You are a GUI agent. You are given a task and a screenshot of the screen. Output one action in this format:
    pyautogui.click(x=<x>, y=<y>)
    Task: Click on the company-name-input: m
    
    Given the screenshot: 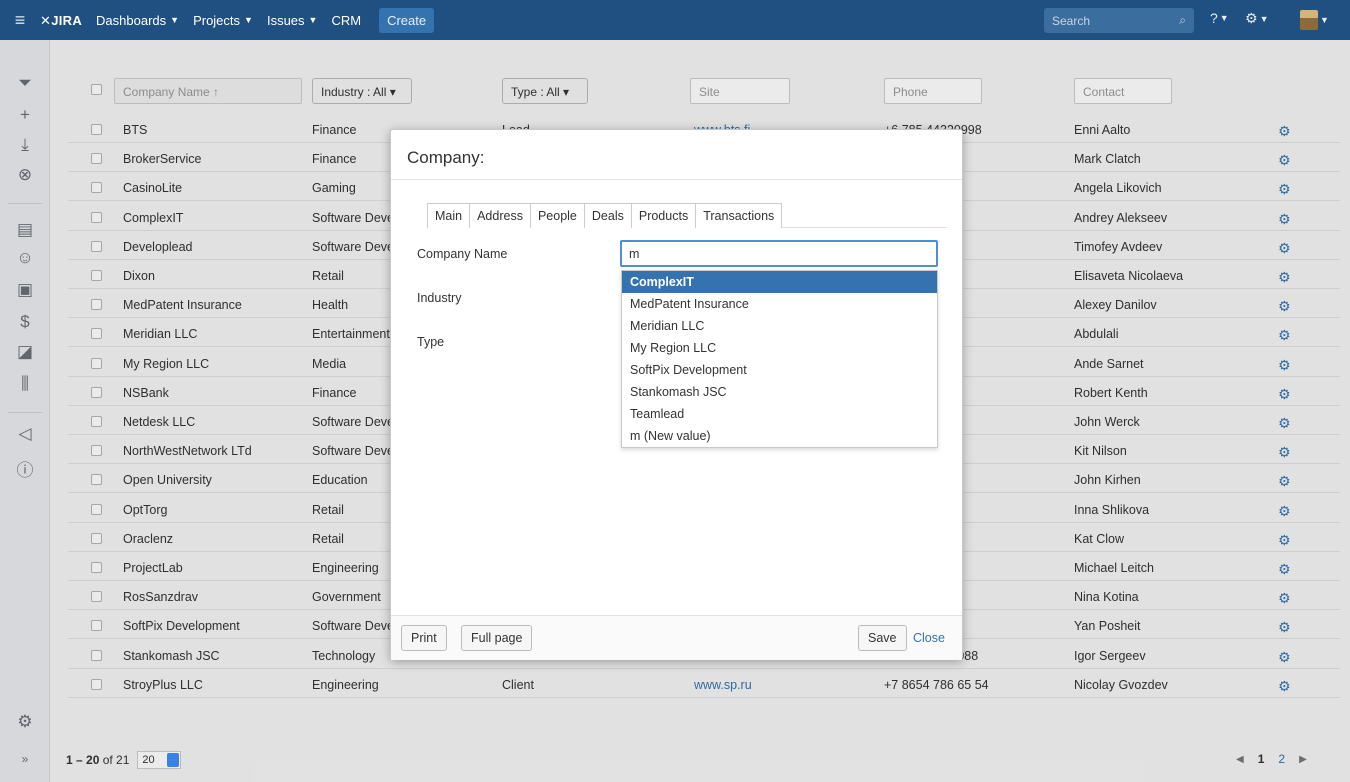 What is the action you would take?
    pyautogui.click(x=779, y=253)
    